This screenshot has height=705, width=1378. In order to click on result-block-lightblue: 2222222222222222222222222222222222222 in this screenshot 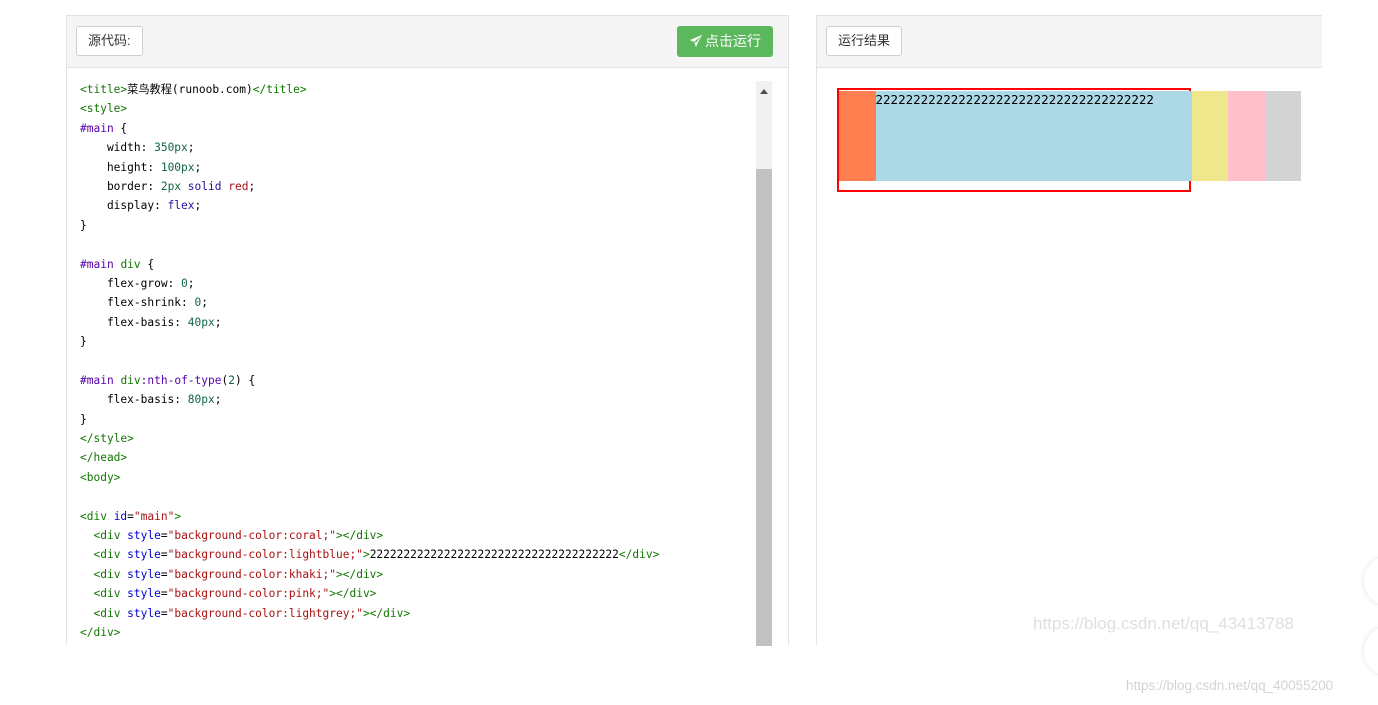, I will do `click(1033, 136)`.